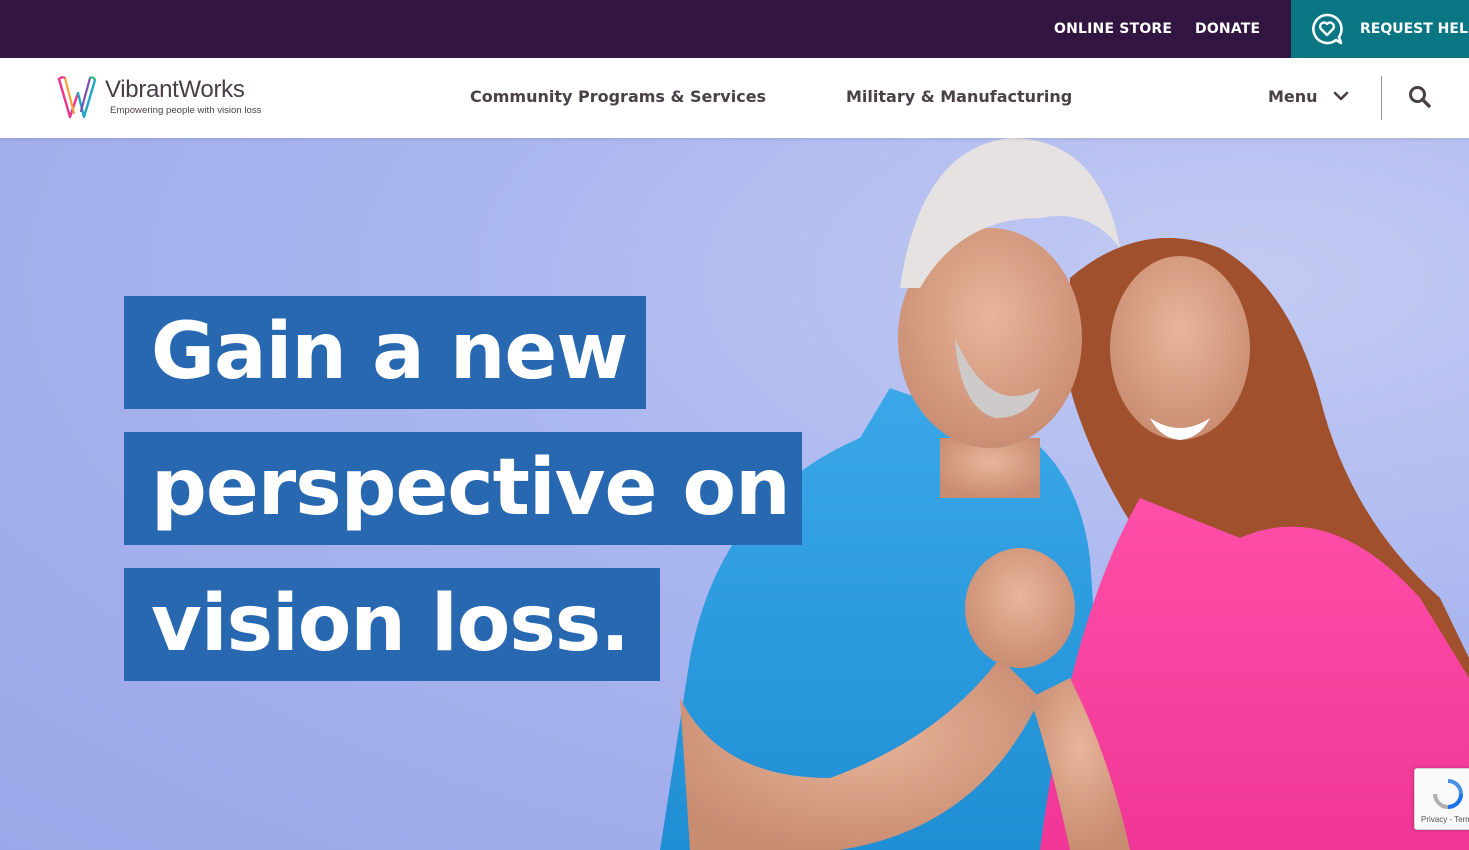 The width and height of the screenshot is (1469, 850). Describe the element at coordinates (1227, 29) in the screenshot. I see `donate-link: DONATE` at that location.